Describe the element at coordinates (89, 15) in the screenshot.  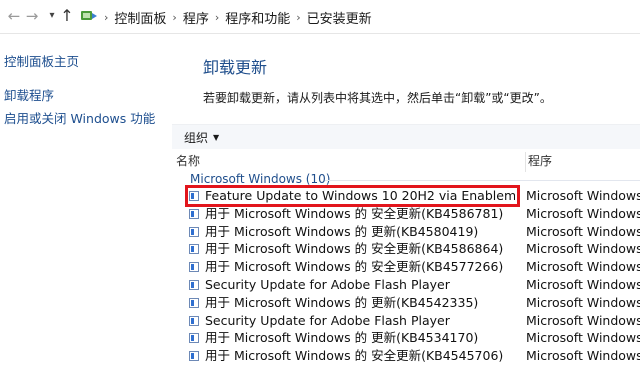
I see `control-panel-icon` at that location.